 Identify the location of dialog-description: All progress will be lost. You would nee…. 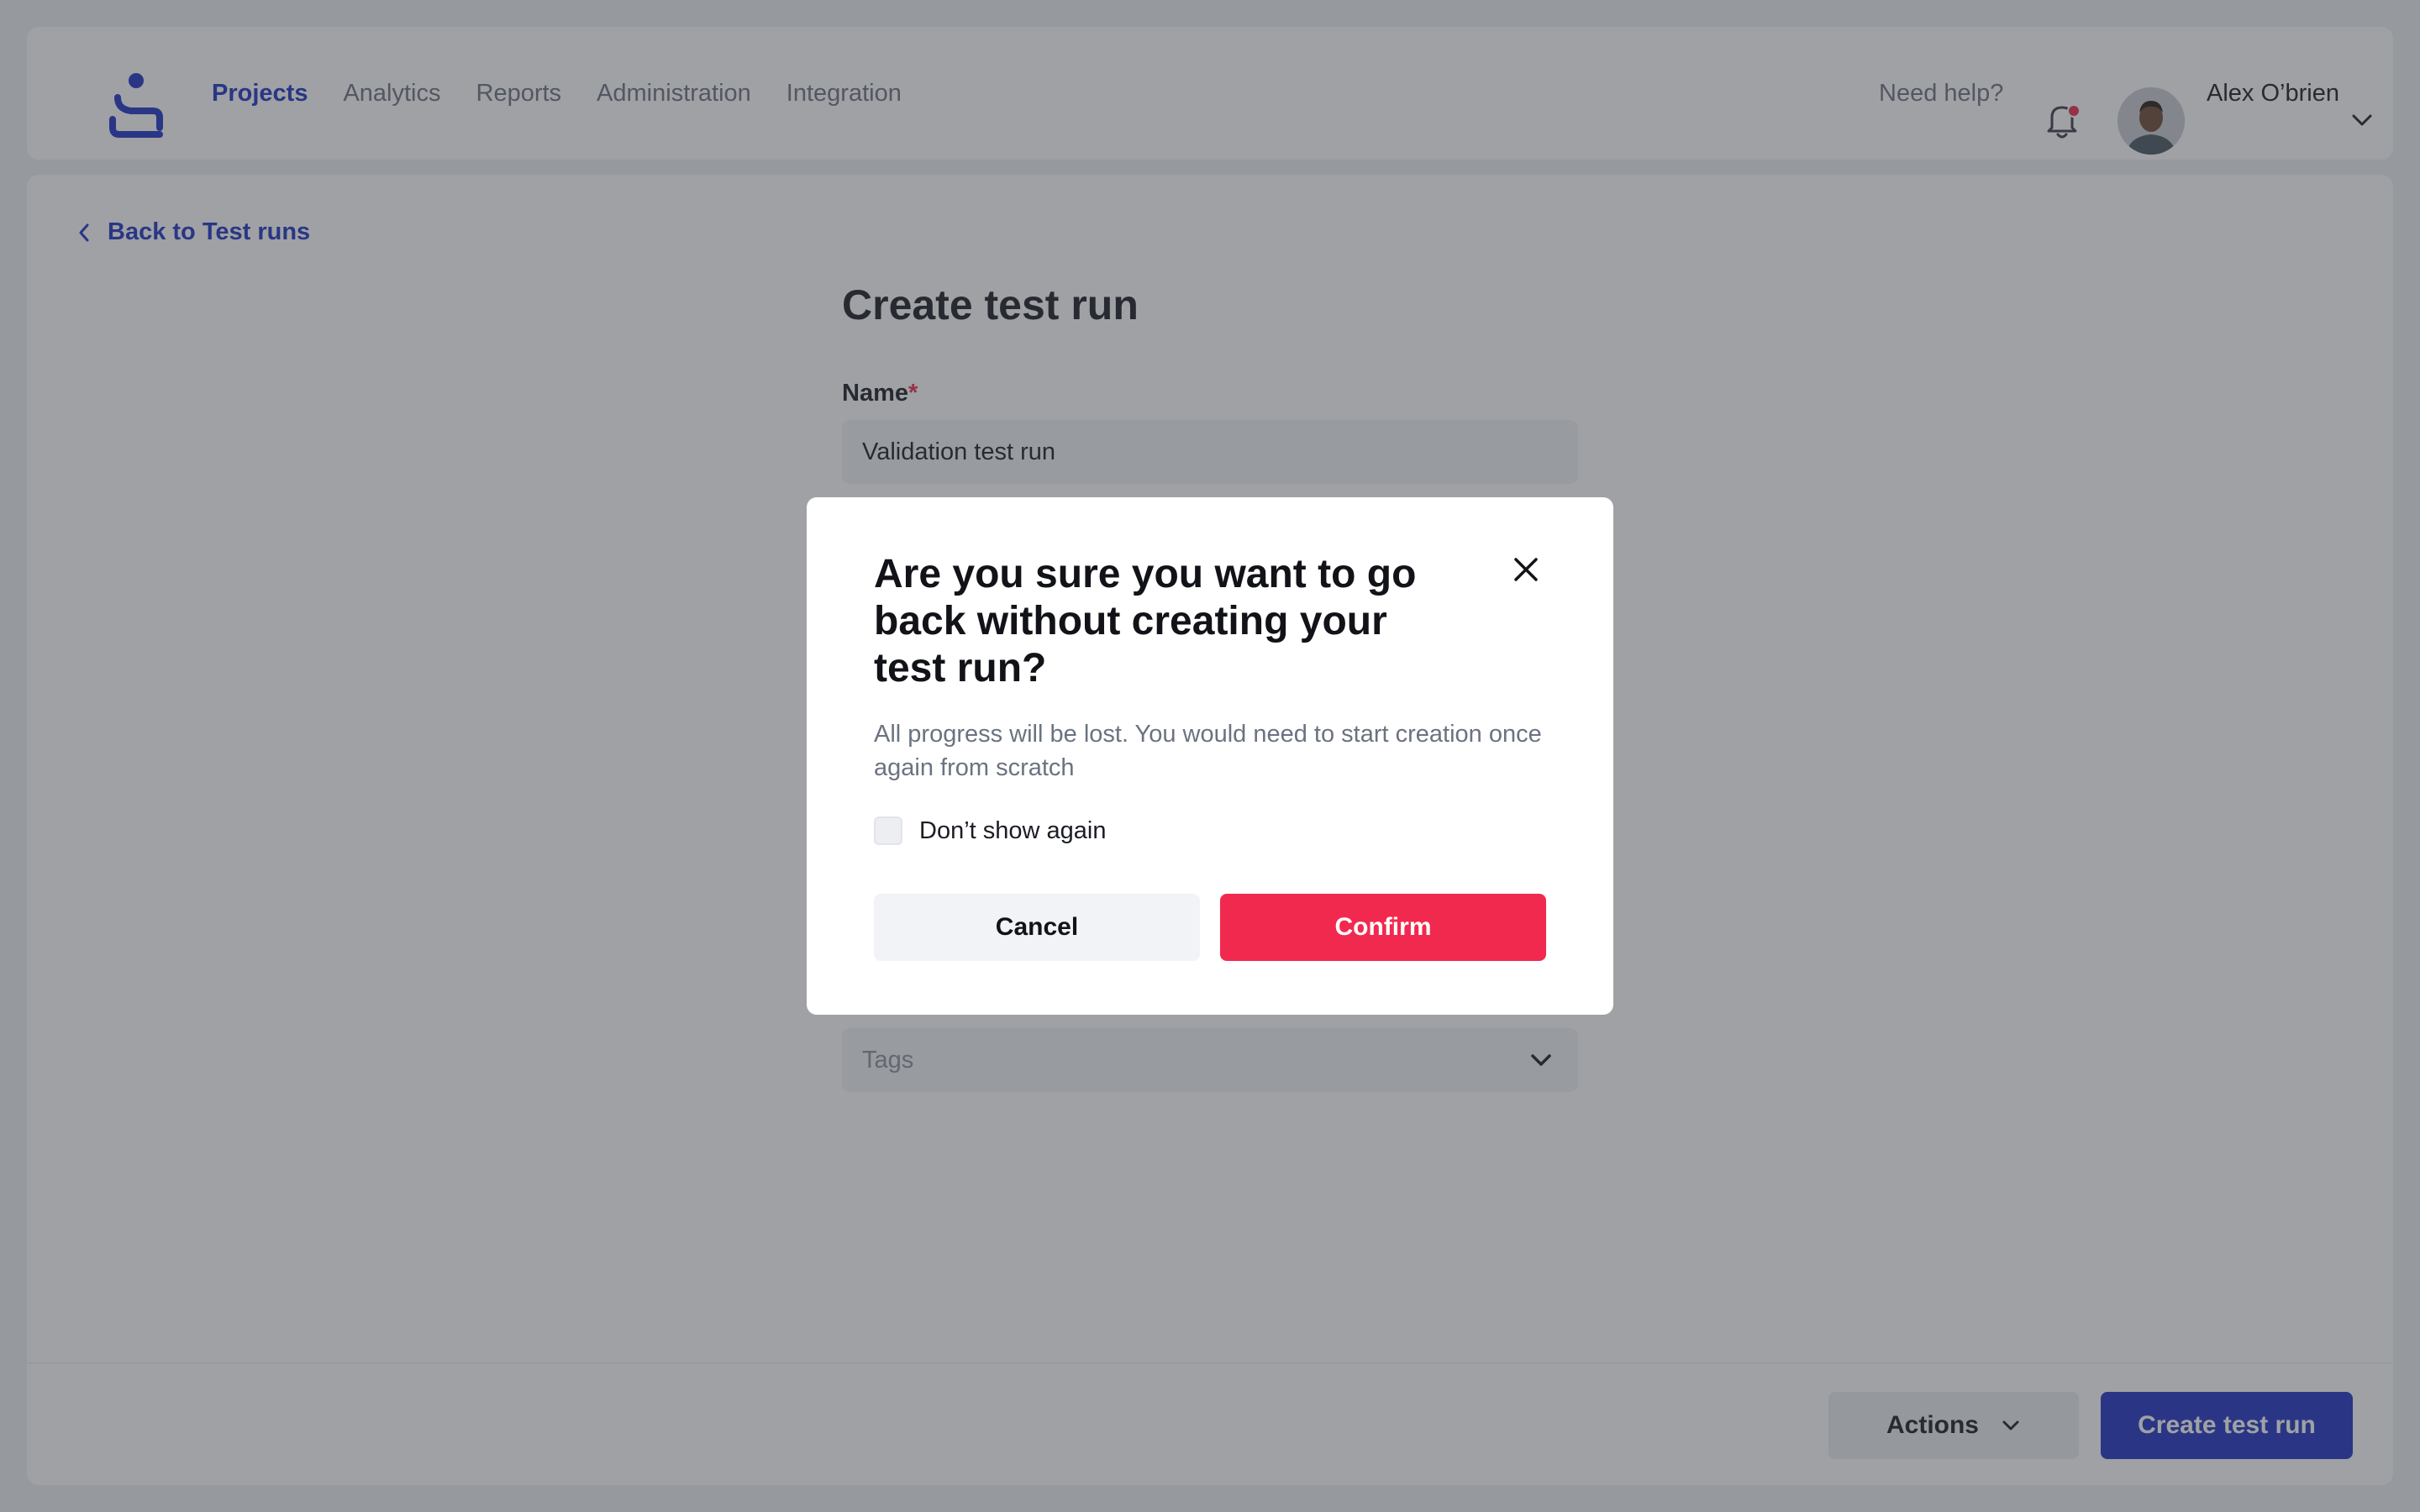
(1208, 751).